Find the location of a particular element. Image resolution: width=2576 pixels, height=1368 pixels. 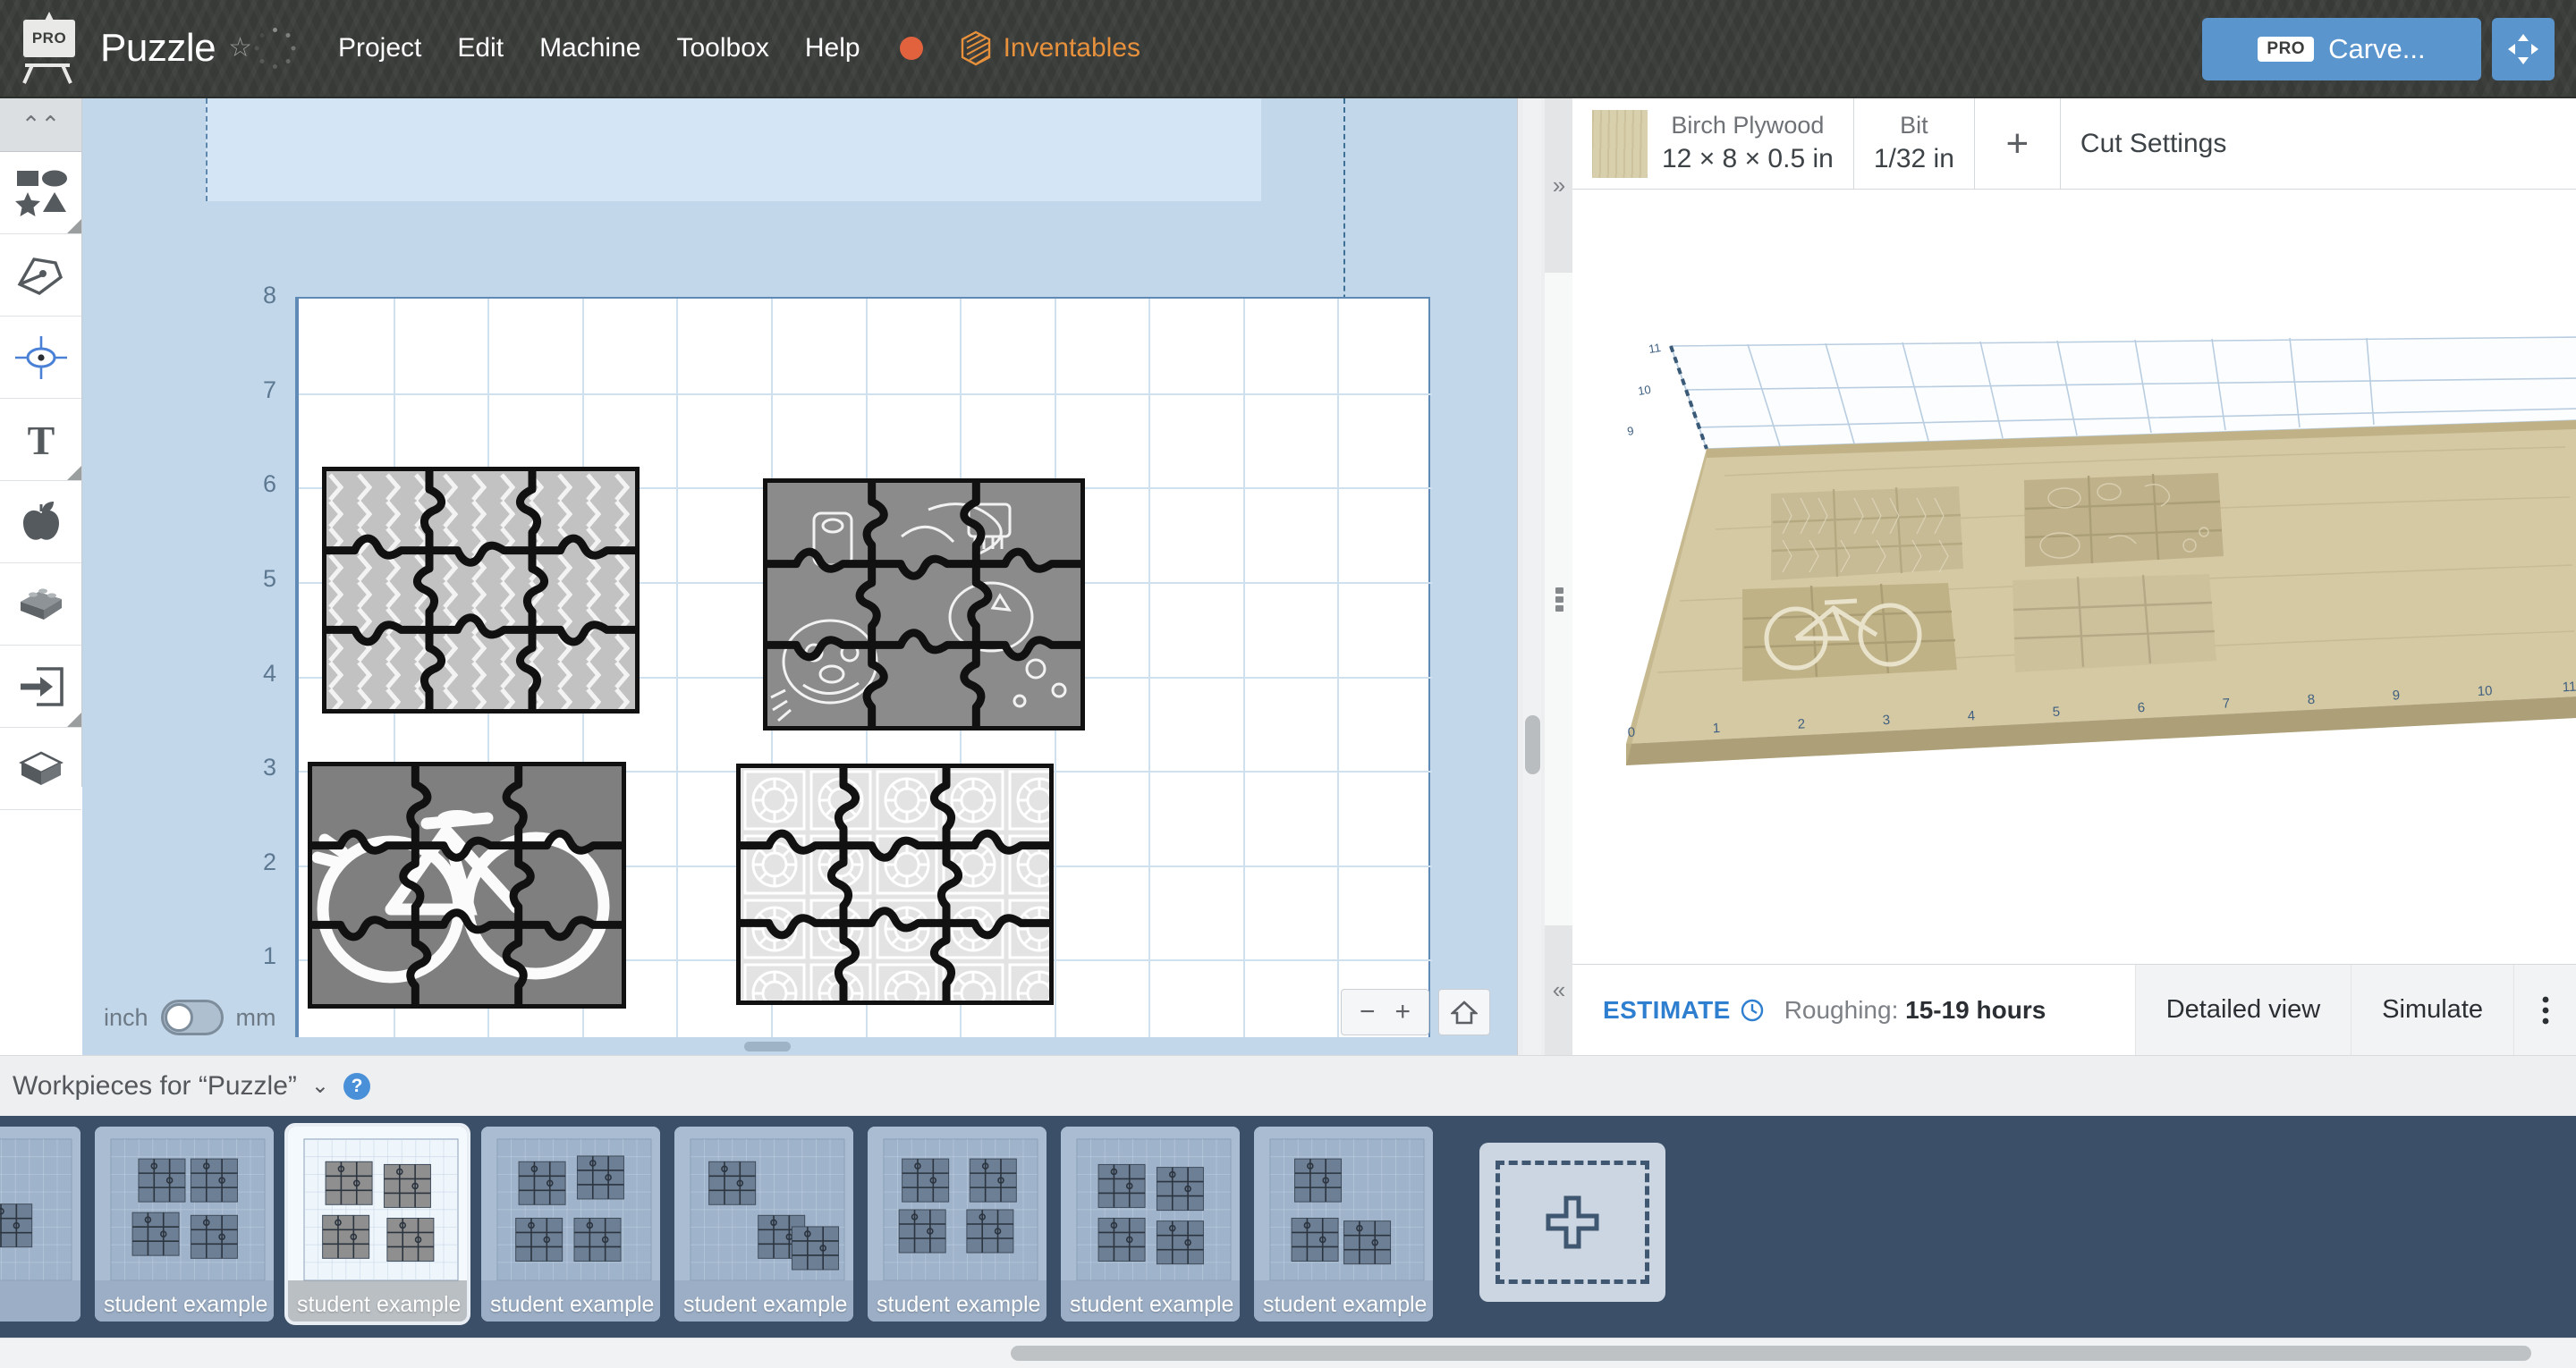

add-bit-button: + is located at coordinates (2018, 144).